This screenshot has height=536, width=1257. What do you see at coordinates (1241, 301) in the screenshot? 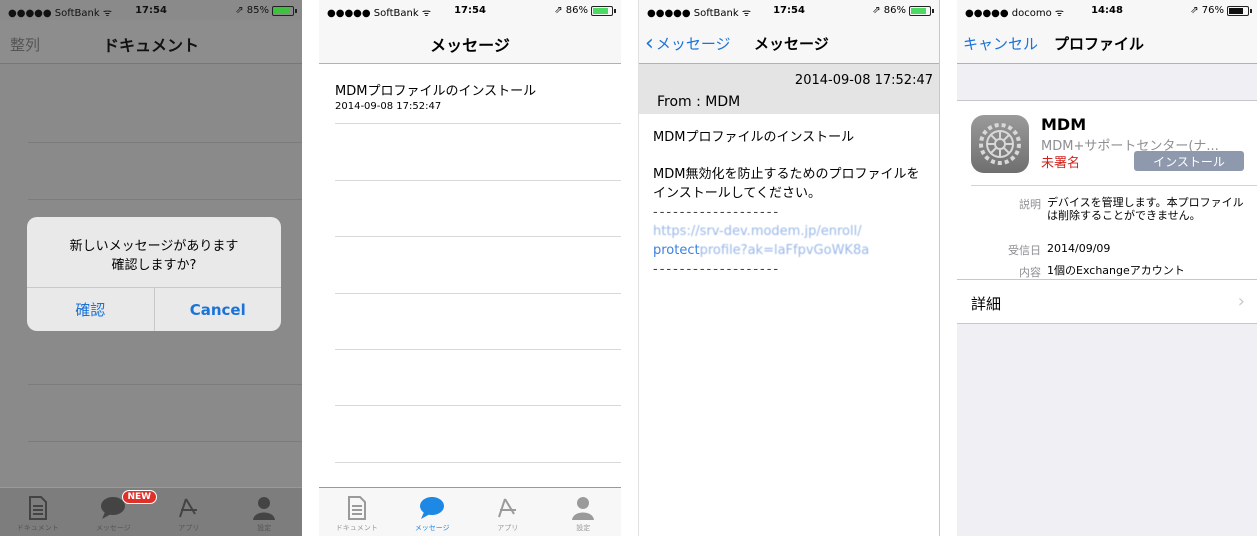
I see `chevron-right-icon: ›` at bounding box center [1241, 301].